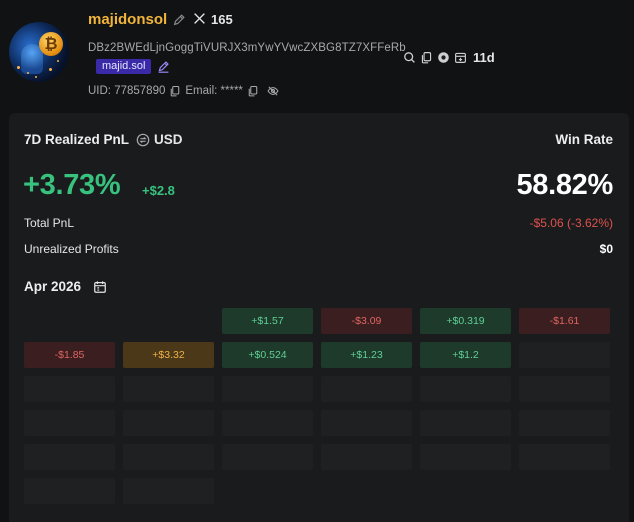 This screenshot has width=634, height=522. Describe the element at coordinates (484, 57) in the screenshot. I see `wallet-age: 11d` at that location.